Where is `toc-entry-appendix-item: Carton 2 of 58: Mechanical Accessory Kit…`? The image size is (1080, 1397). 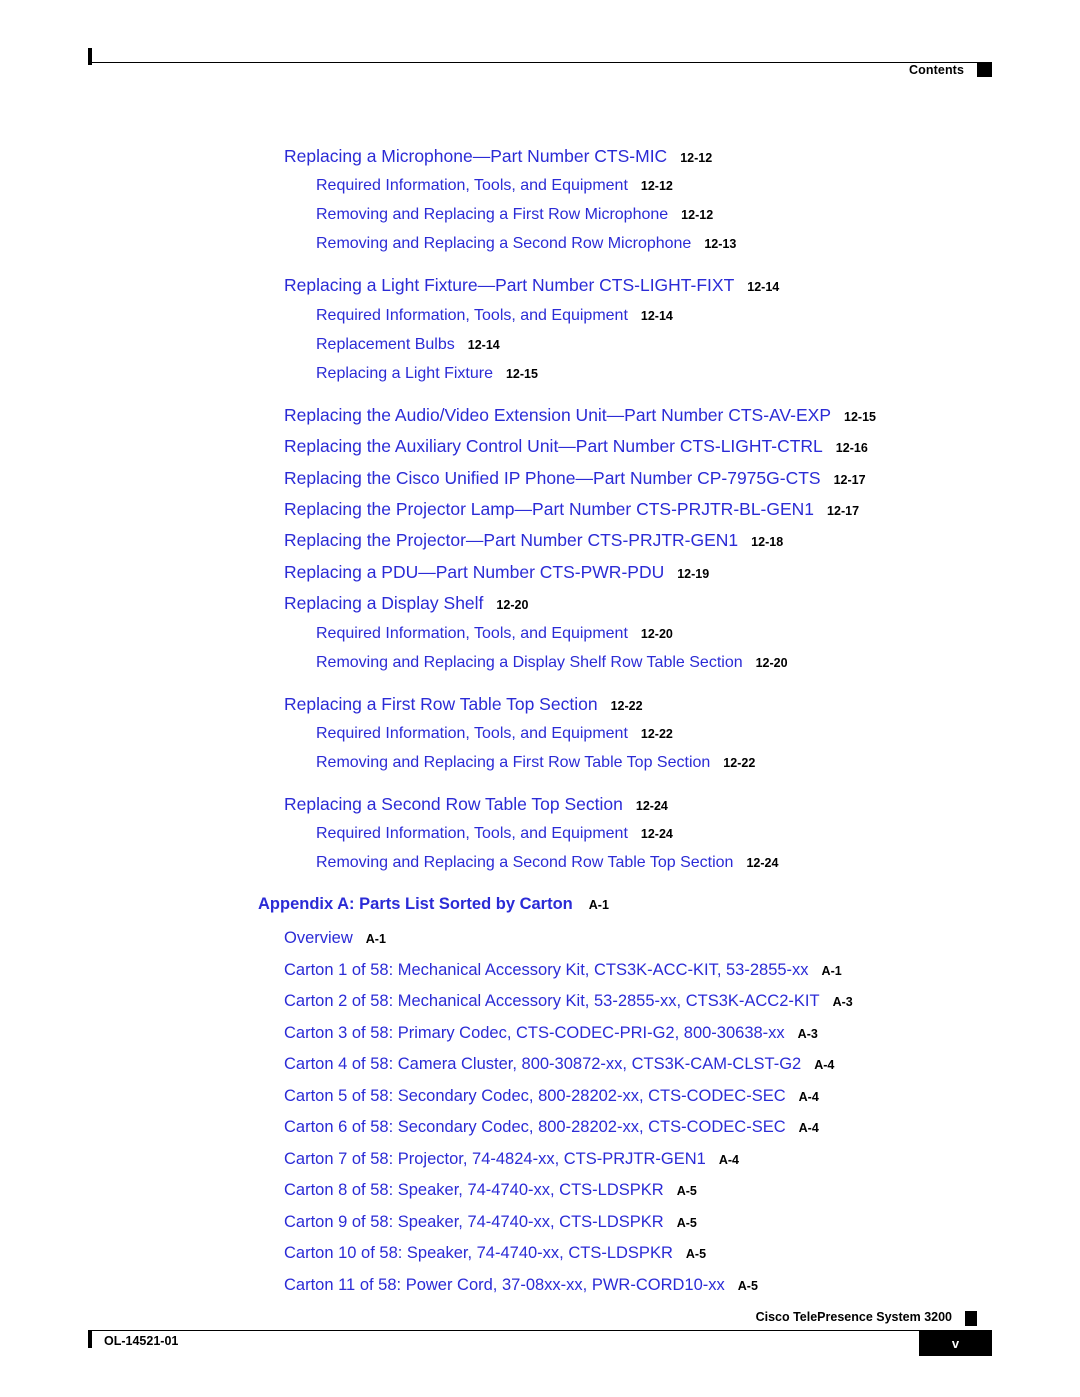
toc-entry-appendix-item: Carton 2 of 58: Mechanical Accessory Kit… is located at coordinates (540, 1008).